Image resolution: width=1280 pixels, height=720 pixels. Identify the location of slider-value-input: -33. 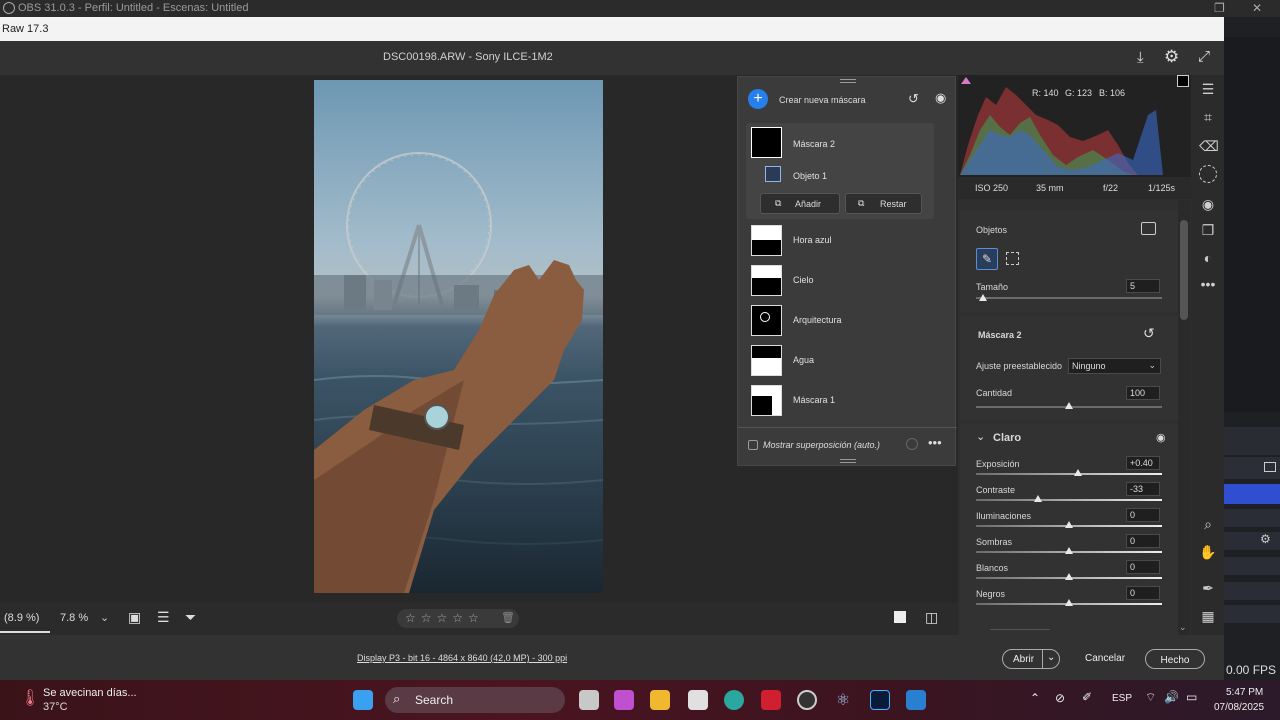
(1143, 489).